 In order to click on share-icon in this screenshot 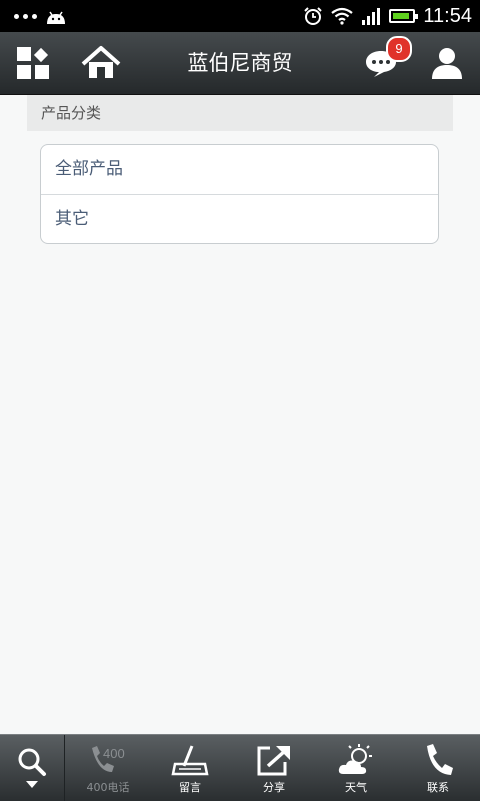, I will do `click(273, 761)`.